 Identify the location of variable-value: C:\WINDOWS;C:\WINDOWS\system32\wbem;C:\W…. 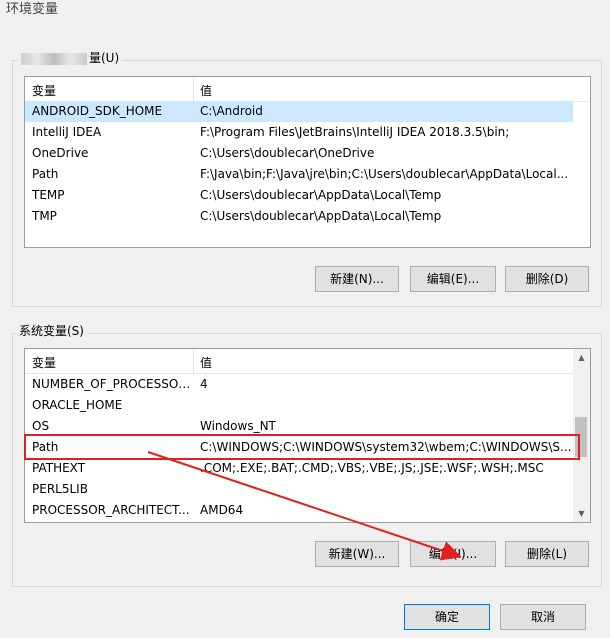
(386, 447).